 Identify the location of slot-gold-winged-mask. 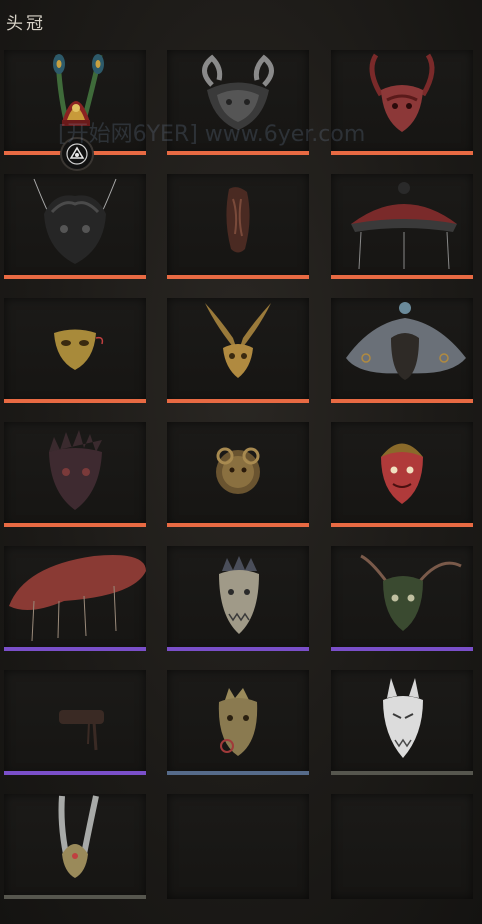
(238, 350).